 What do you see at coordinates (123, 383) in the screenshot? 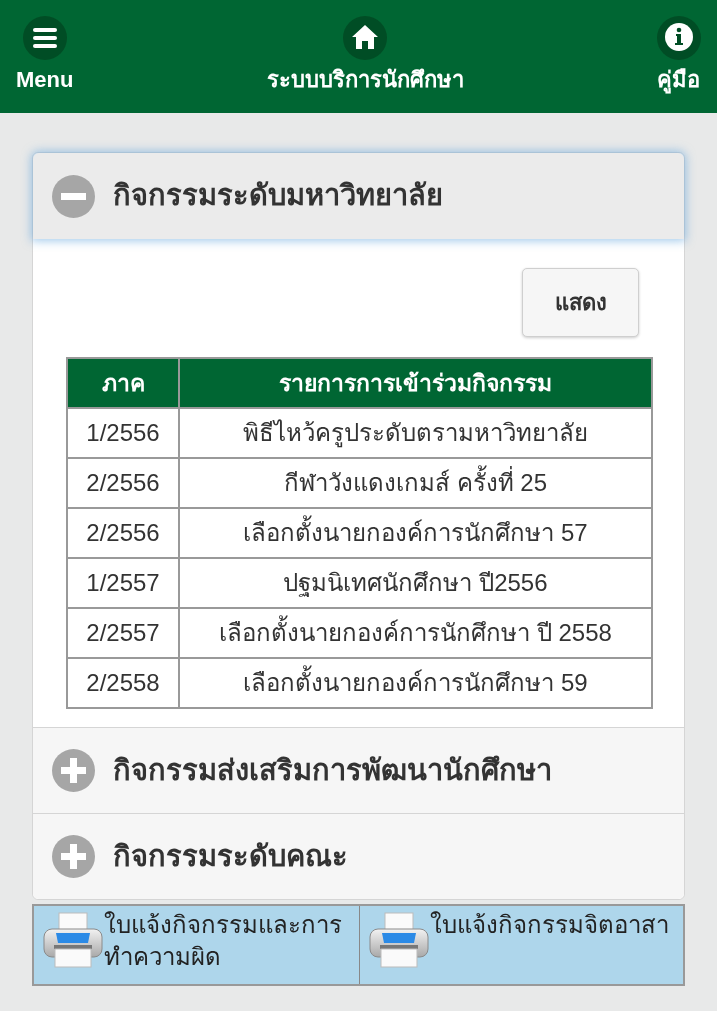
I see `column-header: ภาค` at bounding box center [123, 383].